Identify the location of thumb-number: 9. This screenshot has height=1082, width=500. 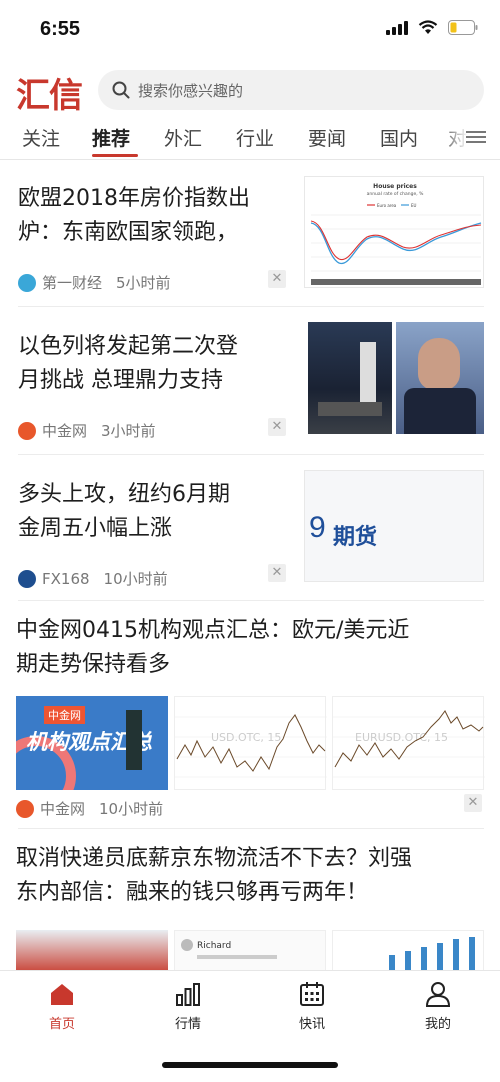
(317, 527).